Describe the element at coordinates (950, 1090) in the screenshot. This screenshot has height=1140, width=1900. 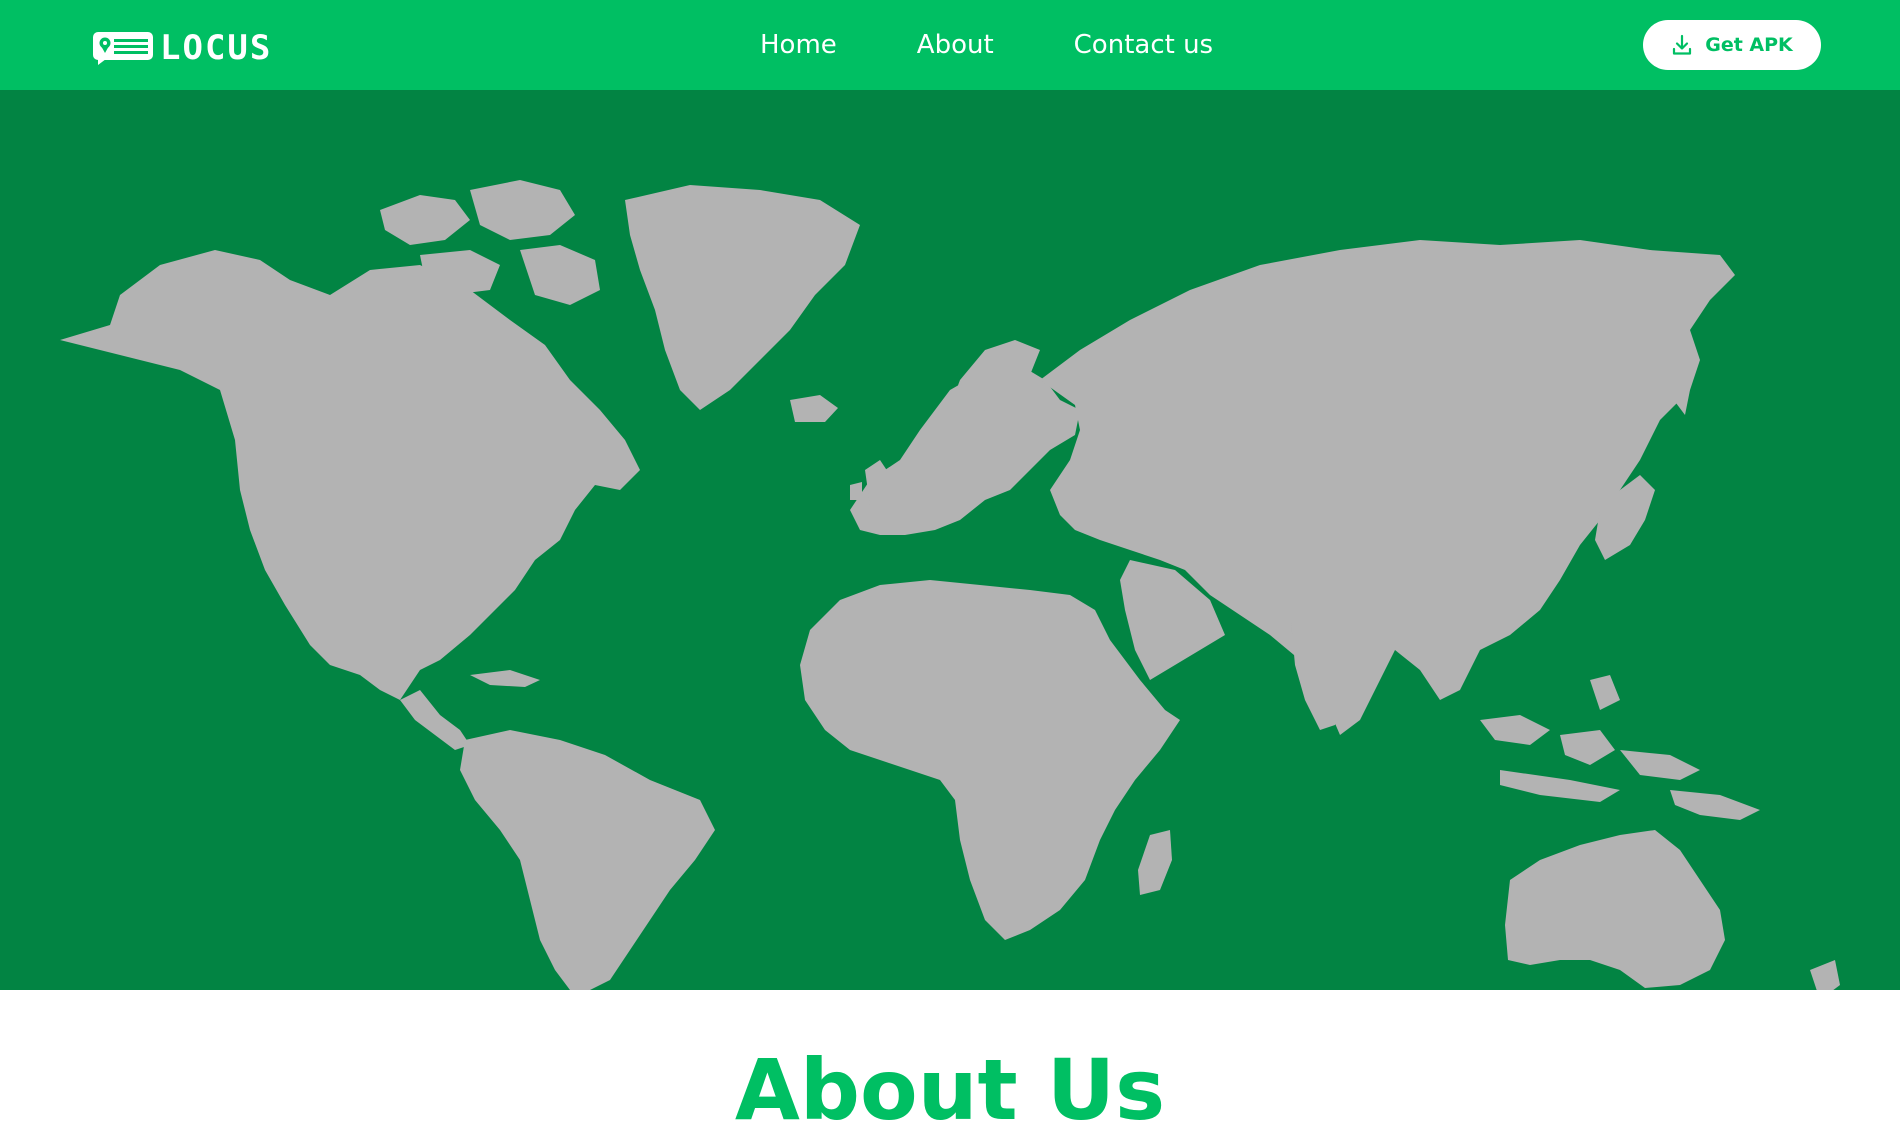
I see `about-us-heading: About Us` at that location.